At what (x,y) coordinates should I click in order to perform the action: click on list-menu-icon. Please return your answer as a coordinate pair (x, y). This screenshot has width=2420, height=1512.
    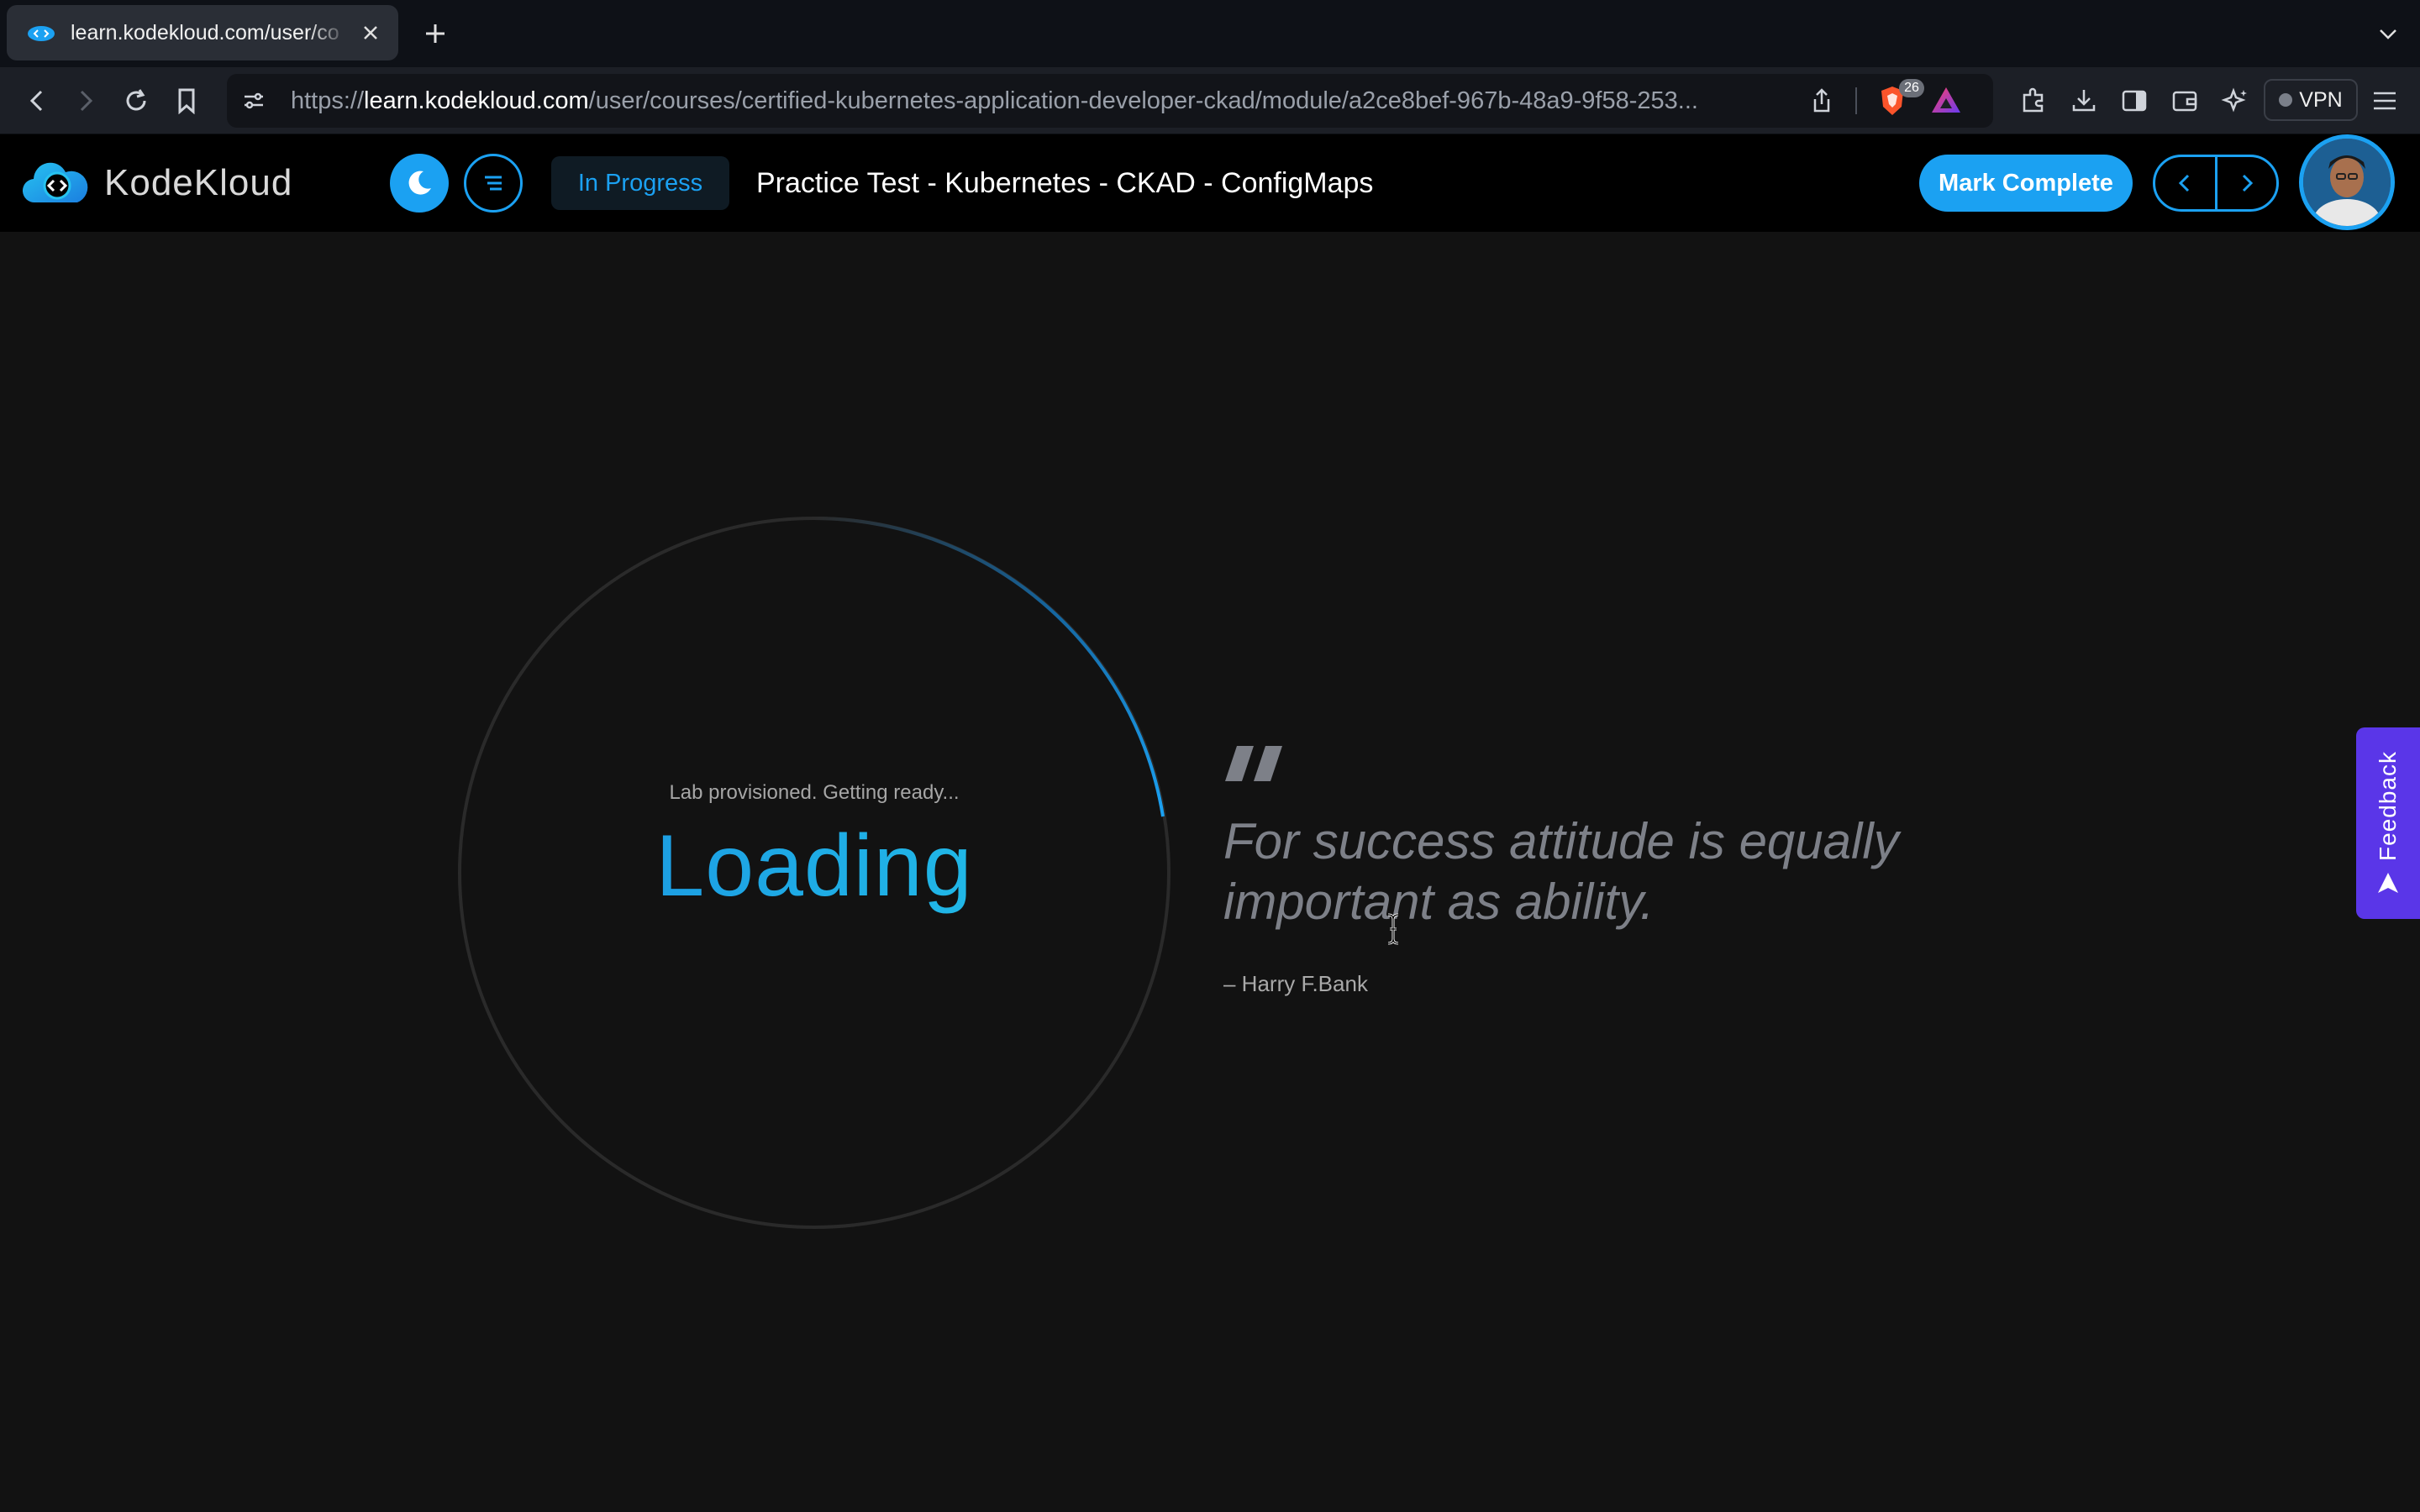
    Looking at the image, I should click on (494, 183).